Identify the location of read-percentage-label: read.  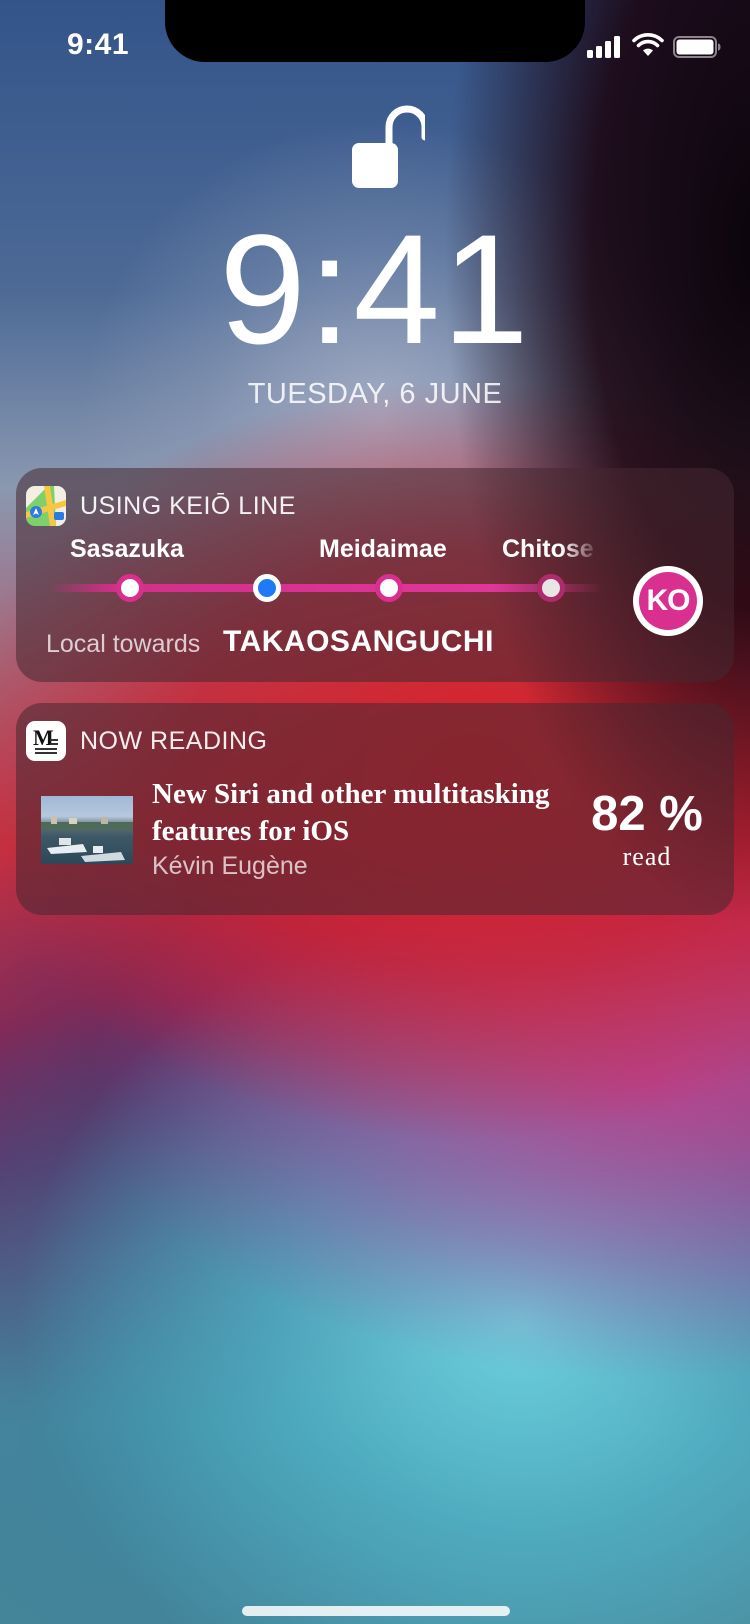
(647, 856).